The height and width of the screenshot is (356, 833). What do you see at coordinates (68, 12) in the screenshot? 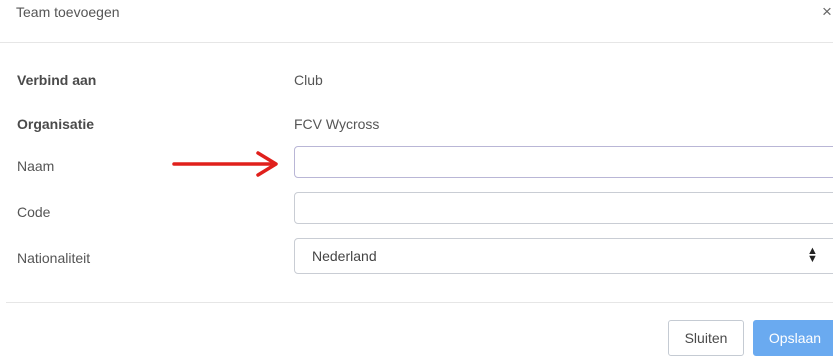
I see `dialog-title: Team toevoegen` at bounding box center [68, 12].